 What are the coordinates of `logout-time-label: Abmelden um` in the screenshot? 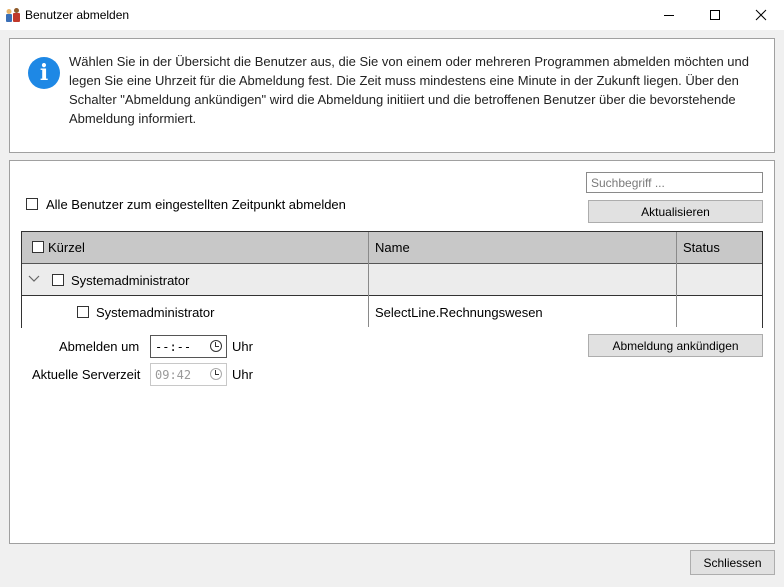 It's located at (99, 346).